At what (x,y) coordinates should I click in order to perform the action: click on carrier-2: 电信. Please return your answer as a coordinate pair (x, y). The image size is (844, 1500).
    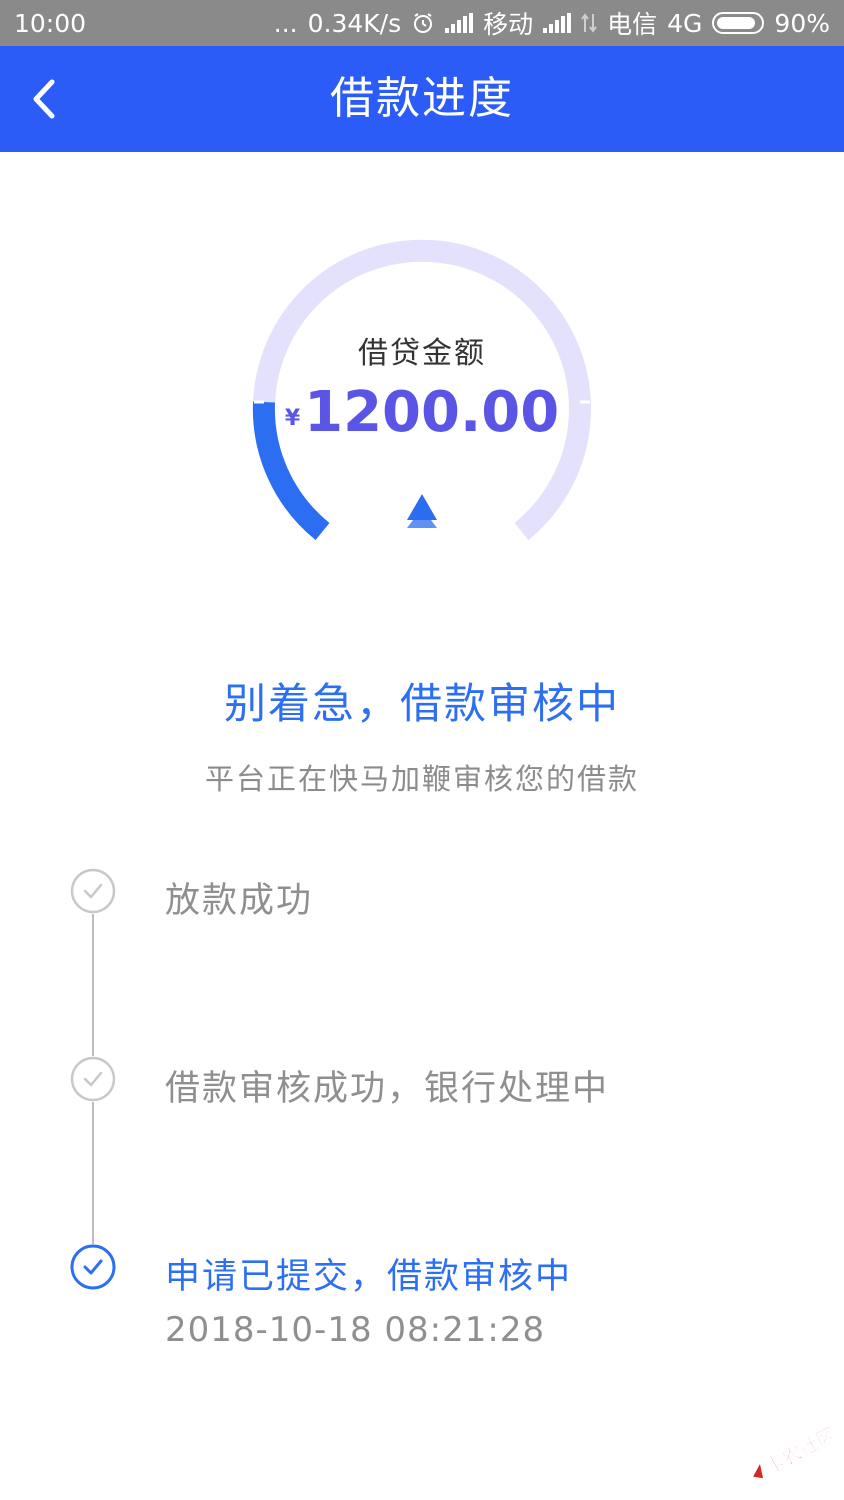
    Looking at the image, I should click on (632, 24).